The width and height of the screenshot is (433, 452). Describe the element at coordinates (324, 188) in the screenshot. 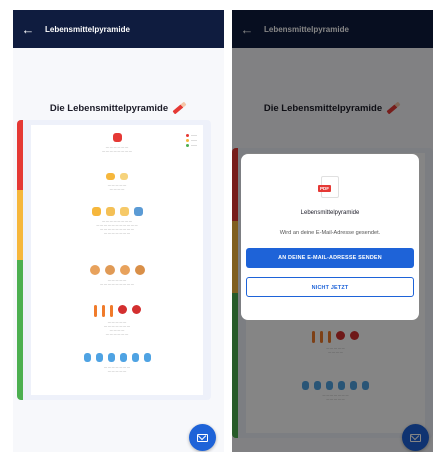

I see `pdf-label: PDF` at that location.